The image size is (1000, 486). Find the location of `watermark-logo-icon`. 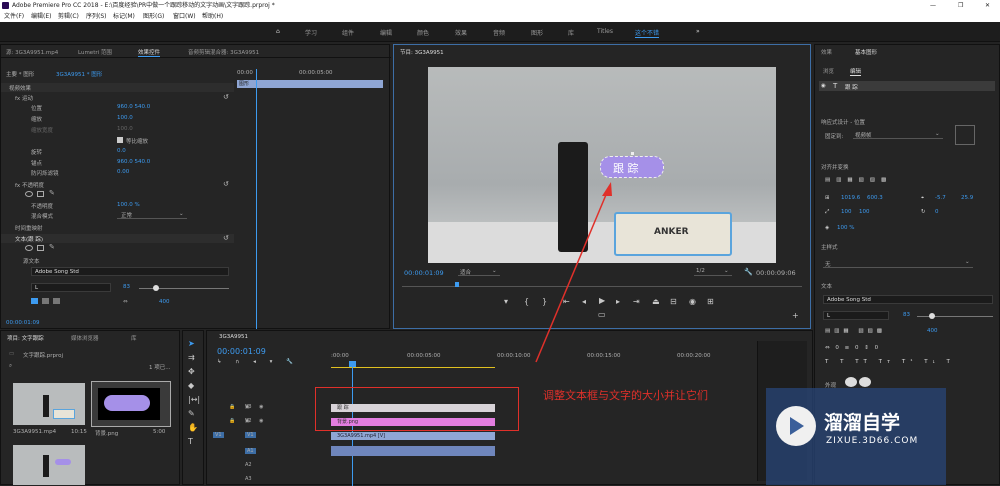

watermark-logo-icon is located at coordinates (796, 426).